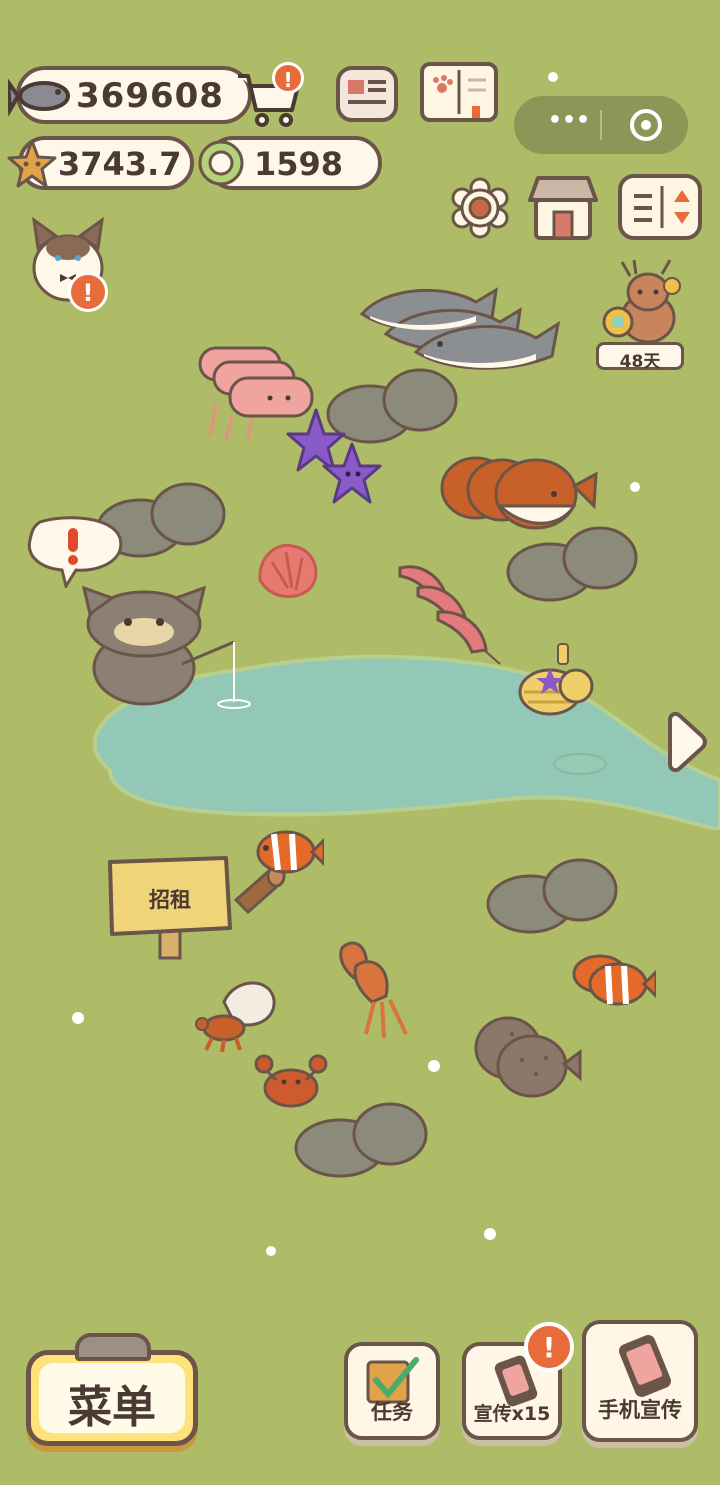 This screenshot has width=720, height=1485. What do you see at coordinates (381, 992) in the screenshot?
I see `squid-group` at bounding box center [381, 992].